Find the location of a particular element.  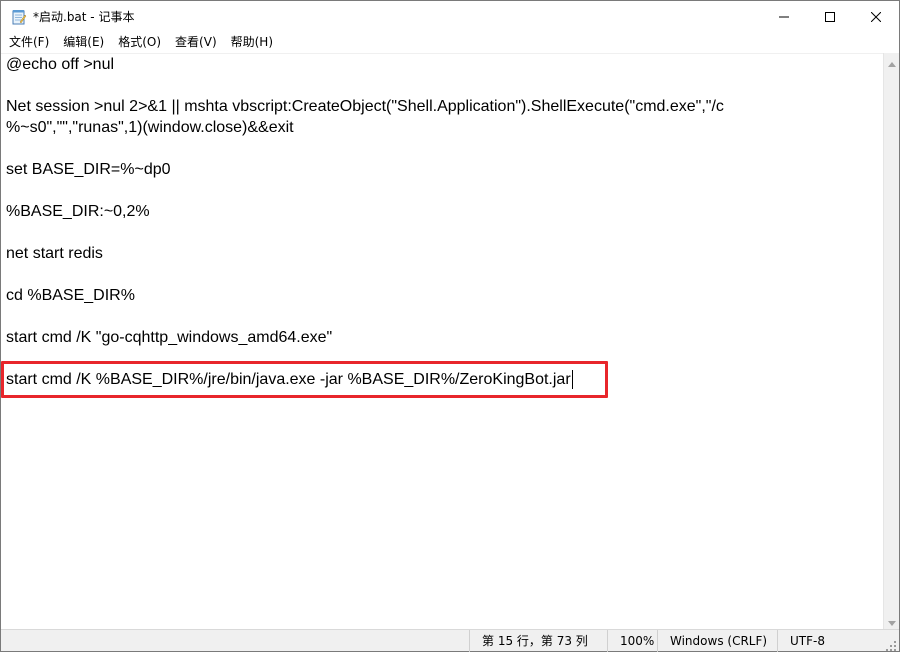

menu-bar: 文件(F) 编辑(E) 格式(O) 查看(V) 帮助(H) is located at coordinates (450, 42).